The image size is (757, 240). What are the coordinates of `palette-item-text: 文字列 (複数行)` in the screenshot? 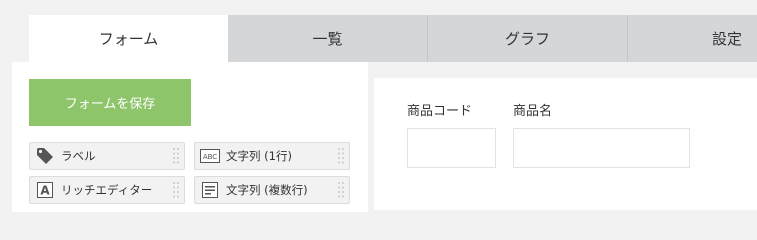 It's located at (267, 190).